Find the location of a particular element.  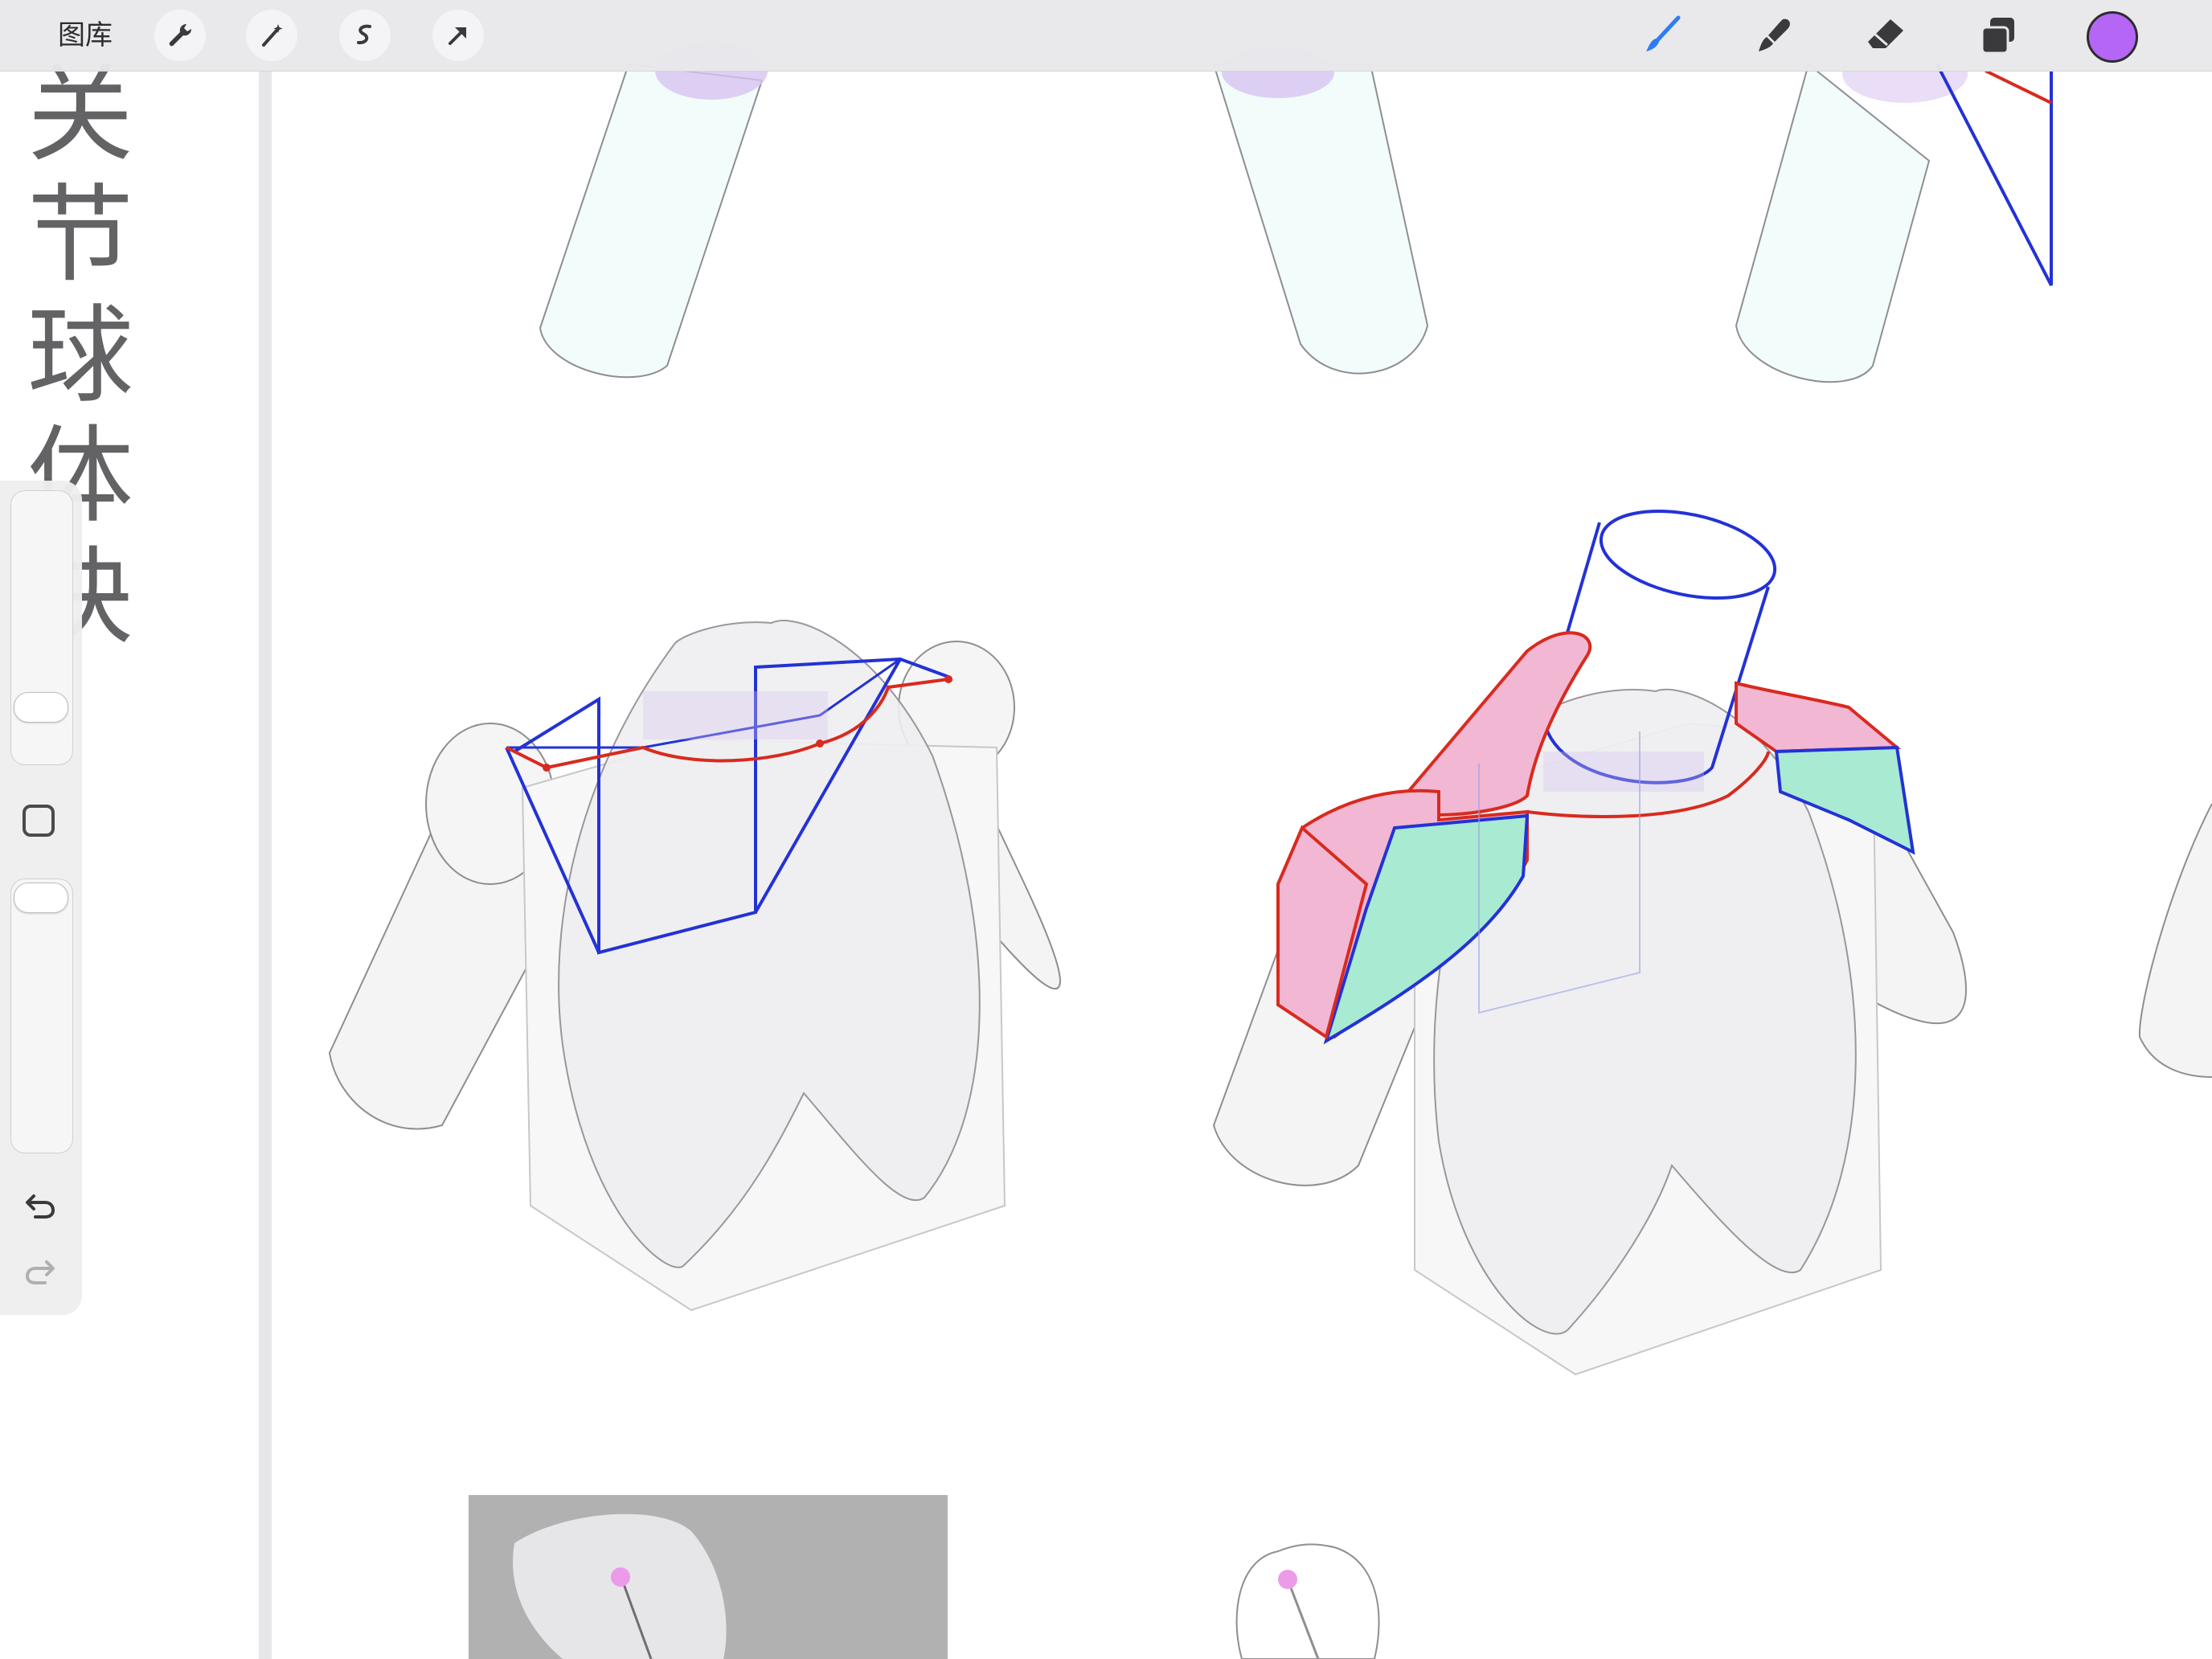

eraser-icon is located at coordinates (1885, 33).